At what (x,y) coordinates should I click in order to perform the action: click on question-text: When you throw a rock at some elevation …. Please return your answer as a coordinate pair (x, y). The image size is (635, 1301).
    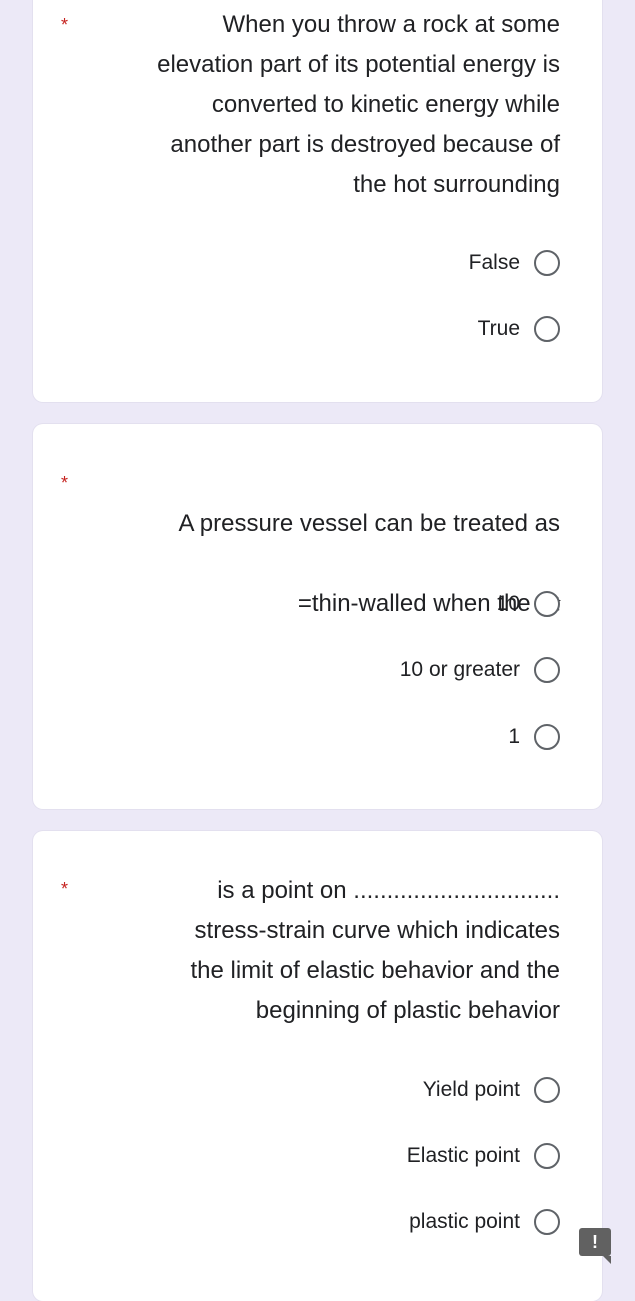
    Looking at the image, I should click on (358, 104).